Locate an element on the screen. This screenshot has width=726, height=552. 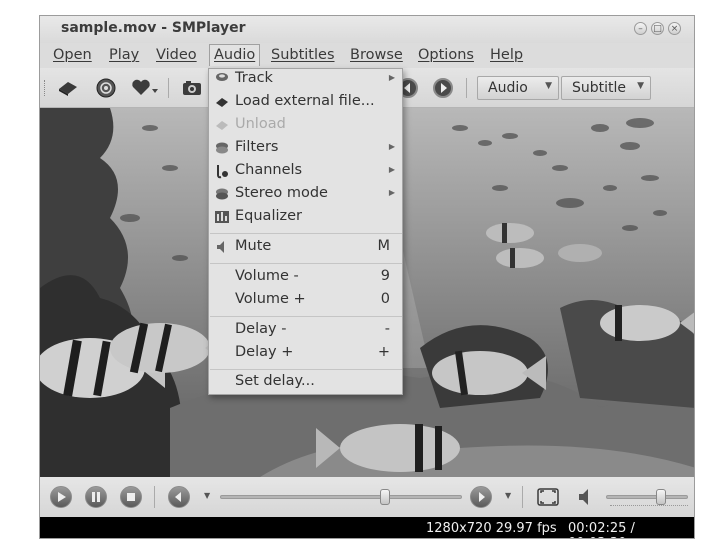
menu-item-stereo-mode: Stereo mode ▶ is located at coordinates (305, 195).